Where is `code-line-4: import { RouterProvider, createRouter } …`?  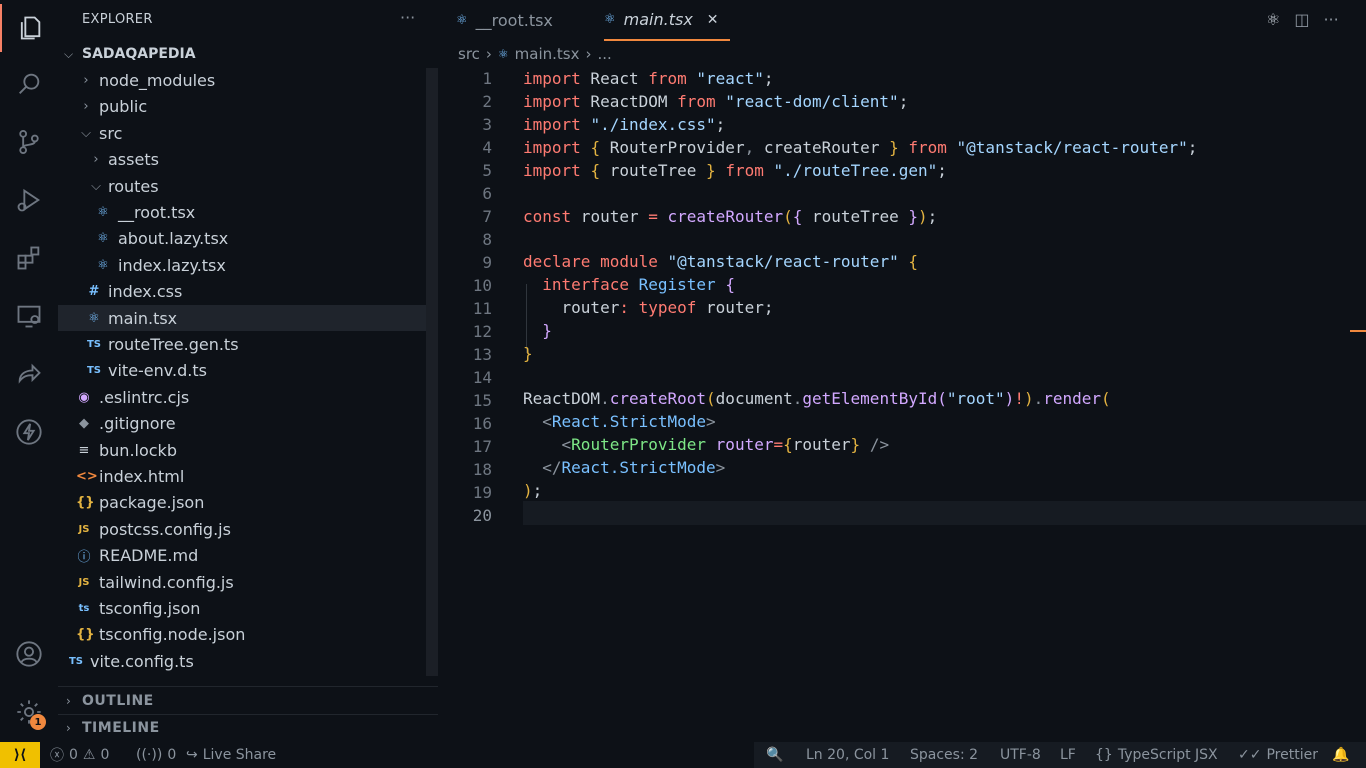 code-line-4: import { RouterProvider, createRouter } … is located at coordinates (860, 147).